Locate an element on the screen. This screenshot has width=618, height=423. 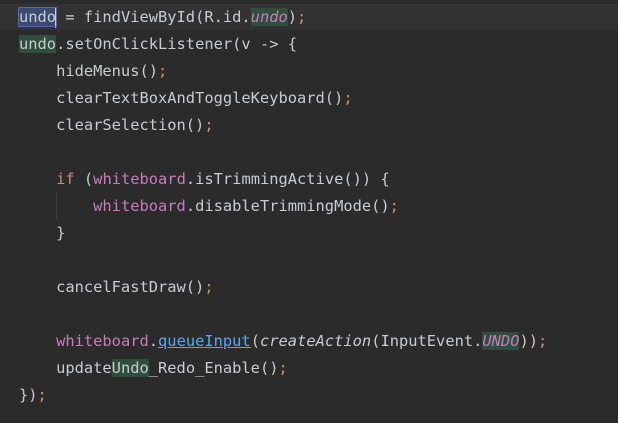
code-line: }); is located at coordinates (33, 395).